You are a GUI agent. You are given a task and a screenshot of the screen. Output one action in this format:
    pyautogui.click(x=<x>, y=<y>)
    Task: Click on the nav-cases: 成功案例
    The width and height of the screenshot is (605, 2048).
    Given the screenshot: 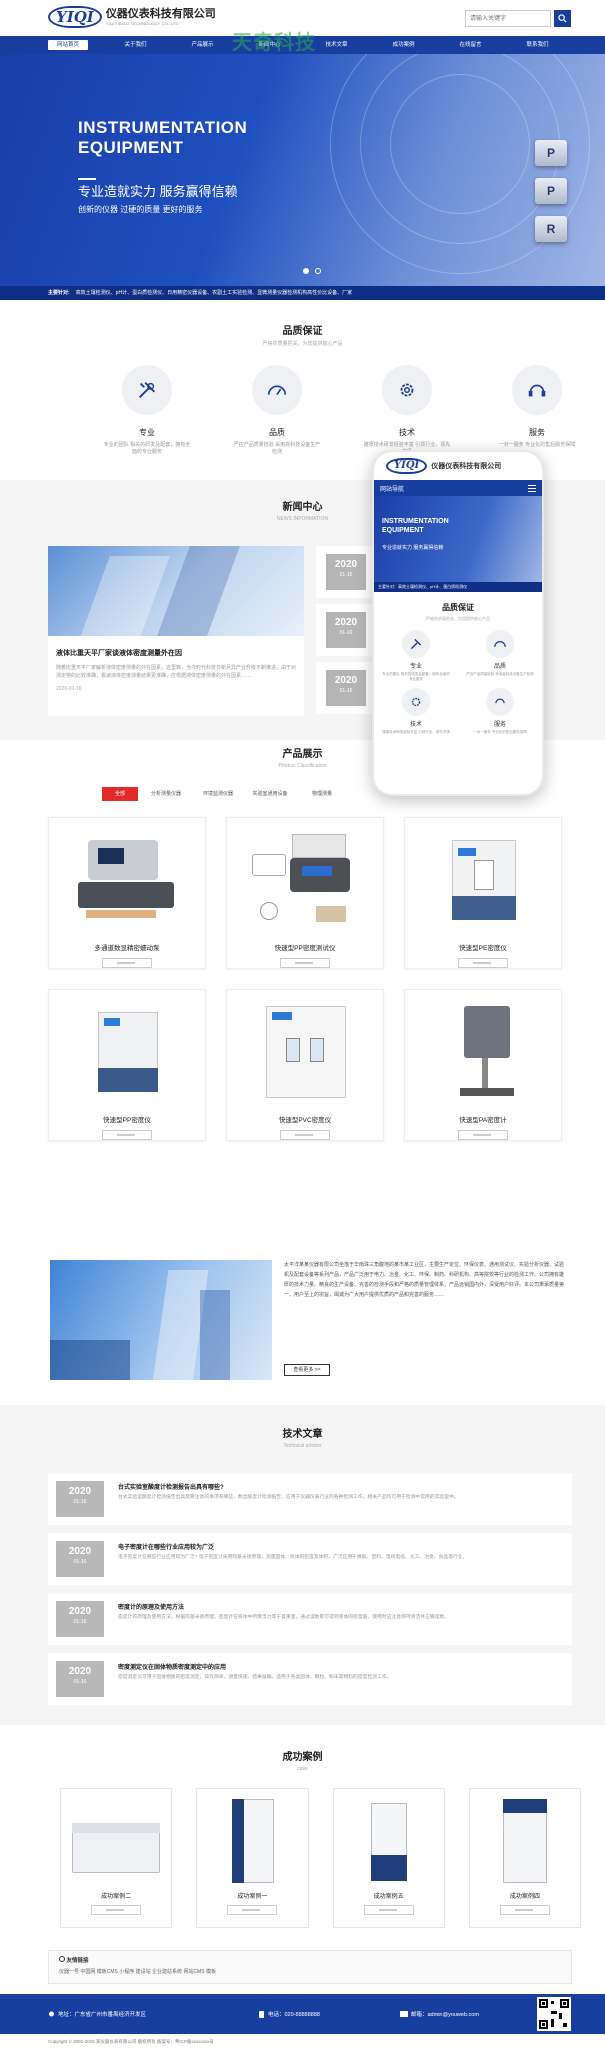 What is the action you would take?
    pyautogui.click(x=403, y=45)
    